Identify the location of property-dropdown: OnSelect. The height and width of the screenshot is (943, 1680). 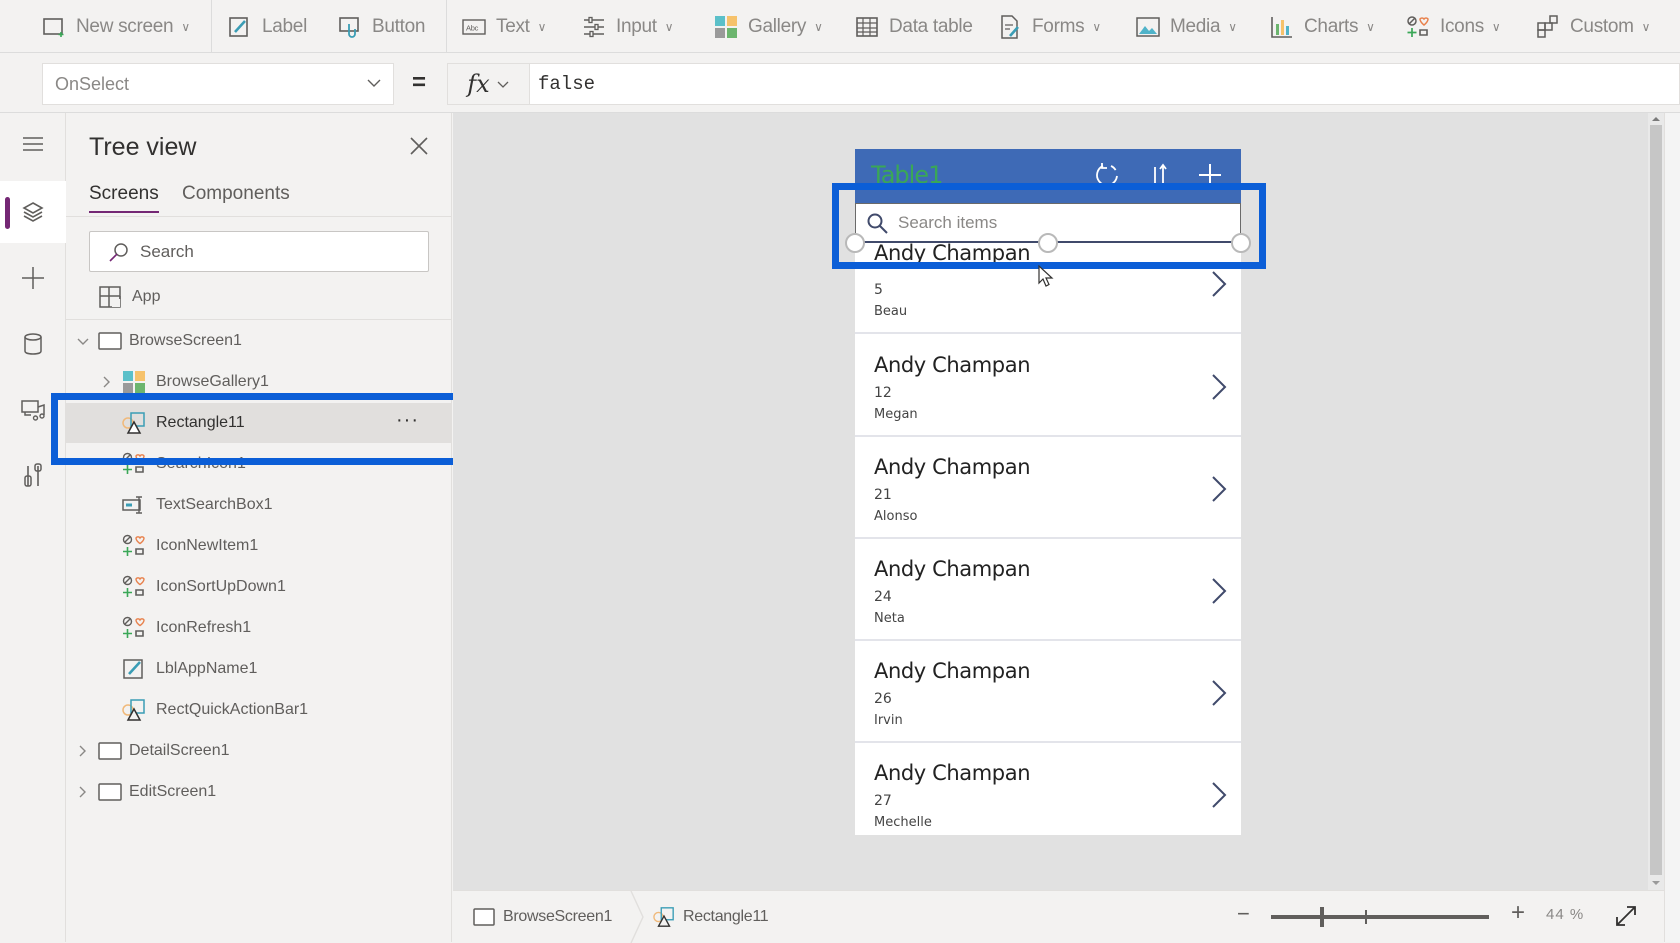
(218, 84).